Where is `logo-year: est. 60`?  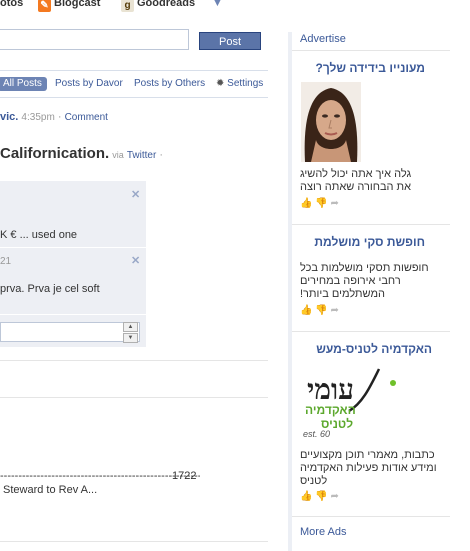 logo-year: est. 60 is located at coordinates (317, 434).